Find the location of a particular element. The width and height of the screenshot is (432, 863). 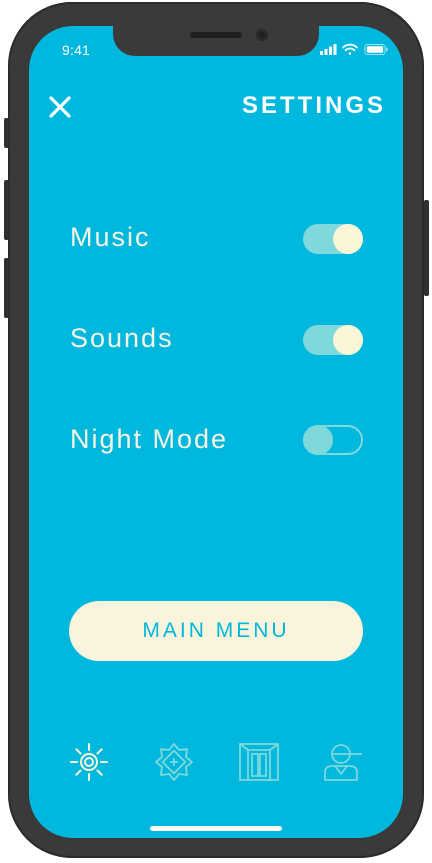

close-button is located at coordinates (60, 107).